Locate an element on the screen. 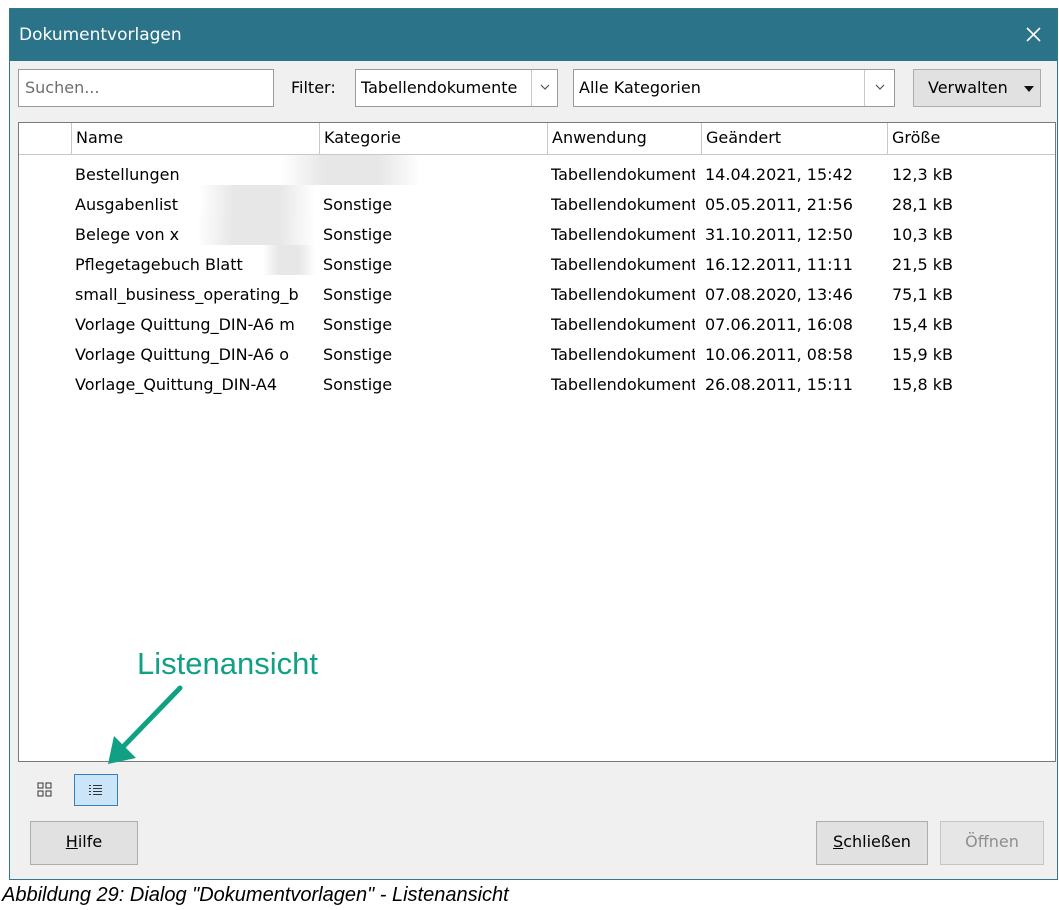 The image size is (1059, 910). cell-modified: 31.10.2011, 12:50 is located at coordinates (779, 234).